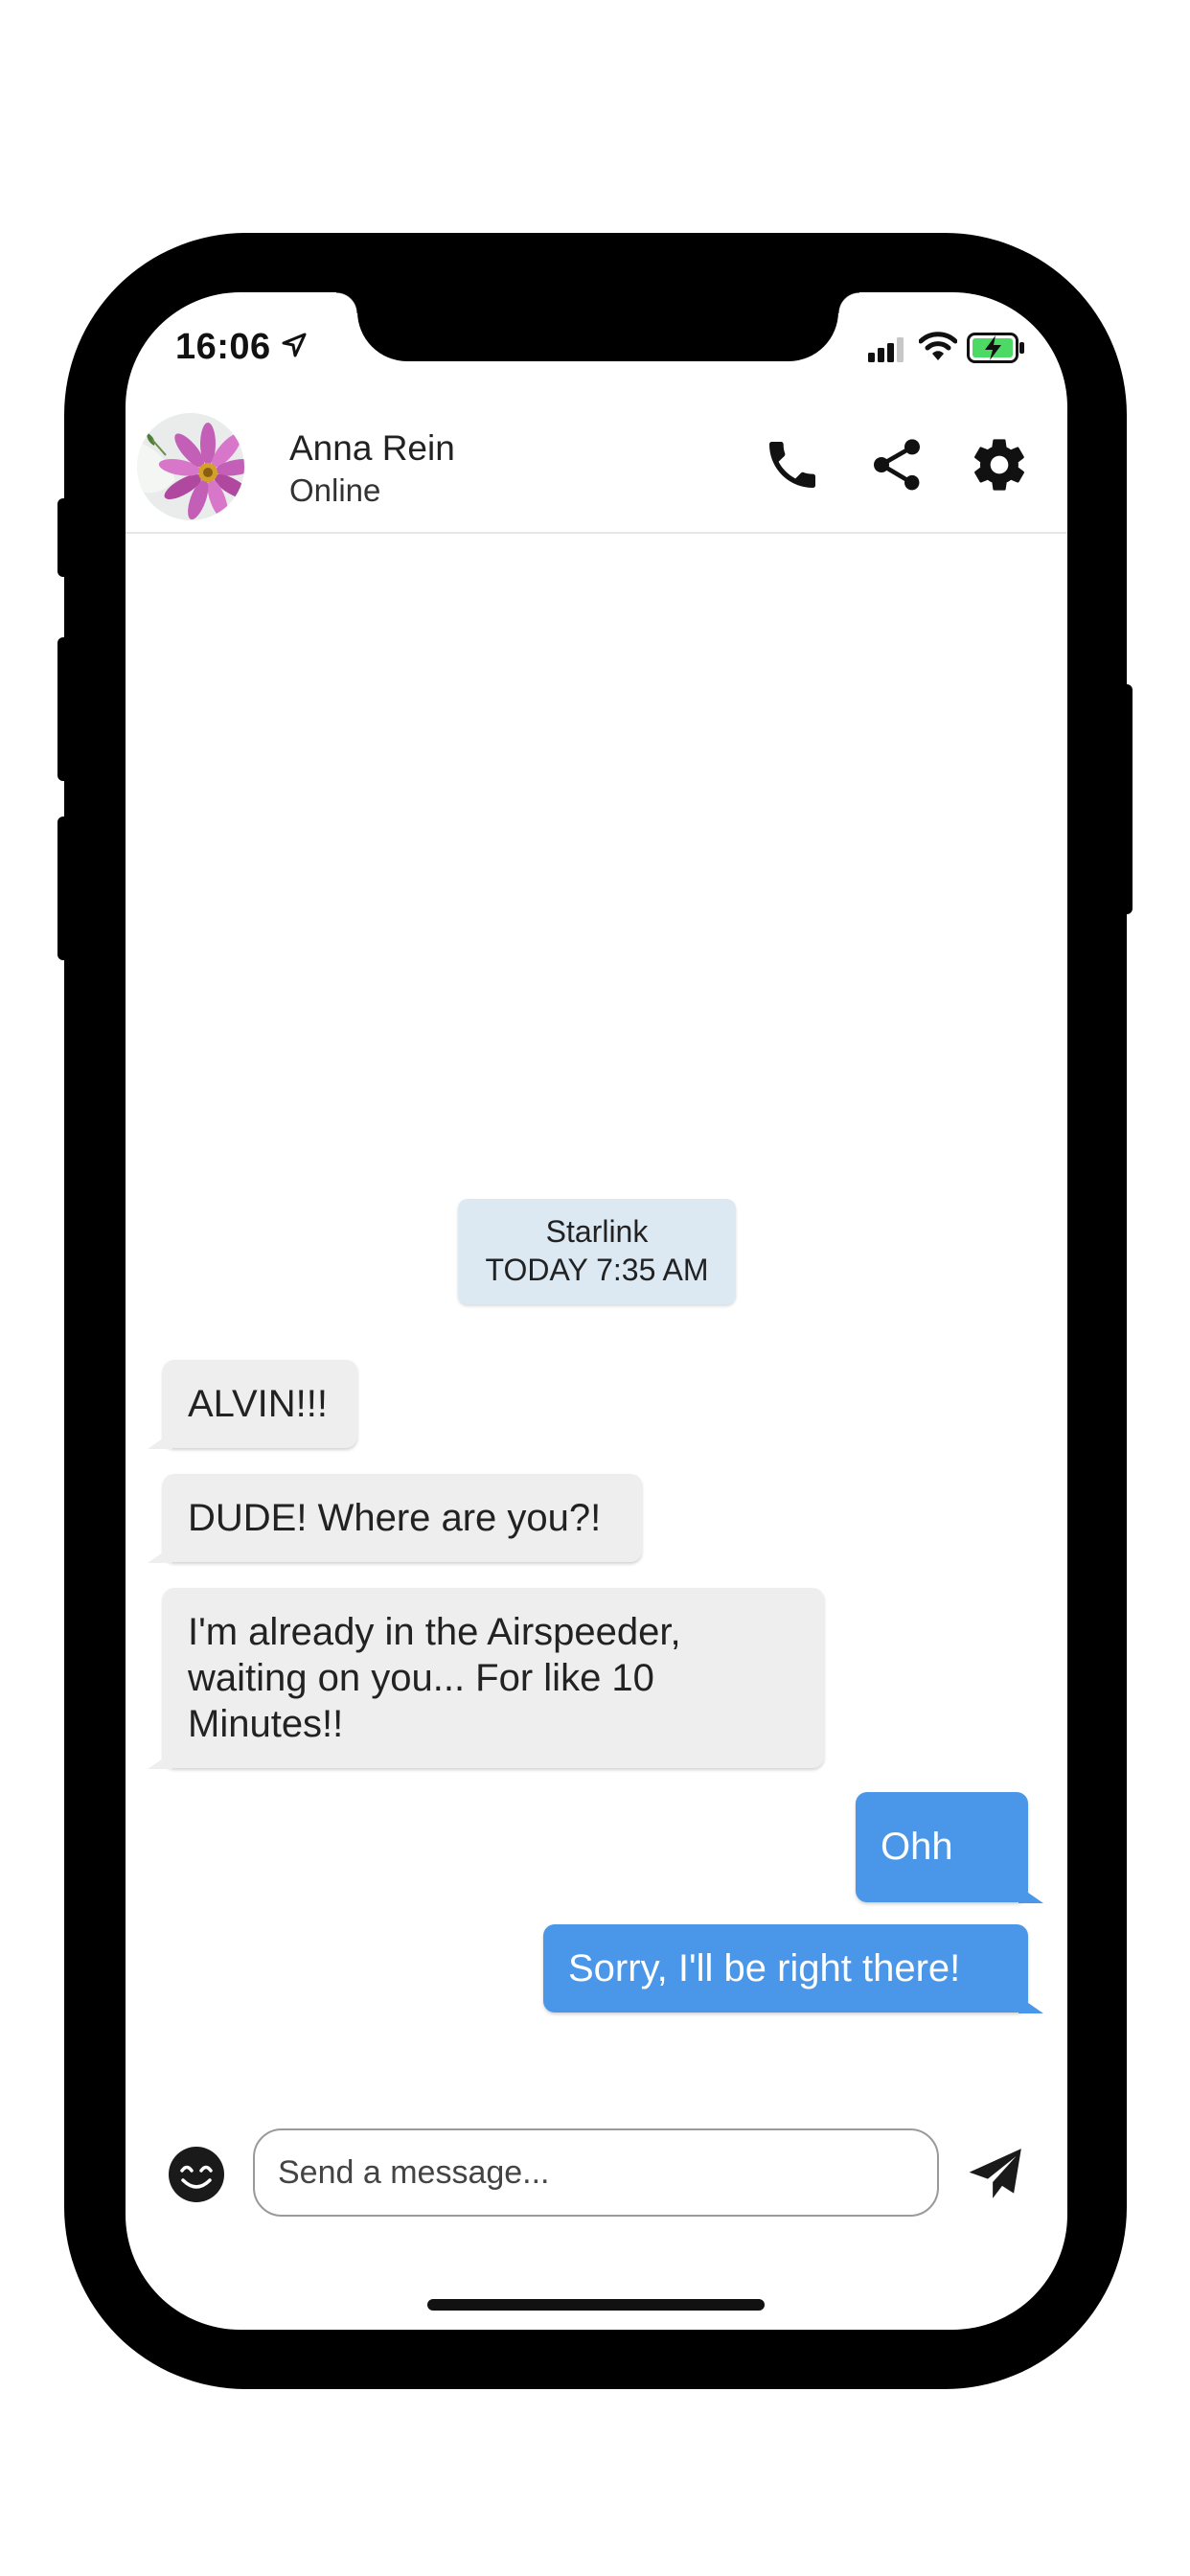  I want to click on message-input, so click(596, 2172).